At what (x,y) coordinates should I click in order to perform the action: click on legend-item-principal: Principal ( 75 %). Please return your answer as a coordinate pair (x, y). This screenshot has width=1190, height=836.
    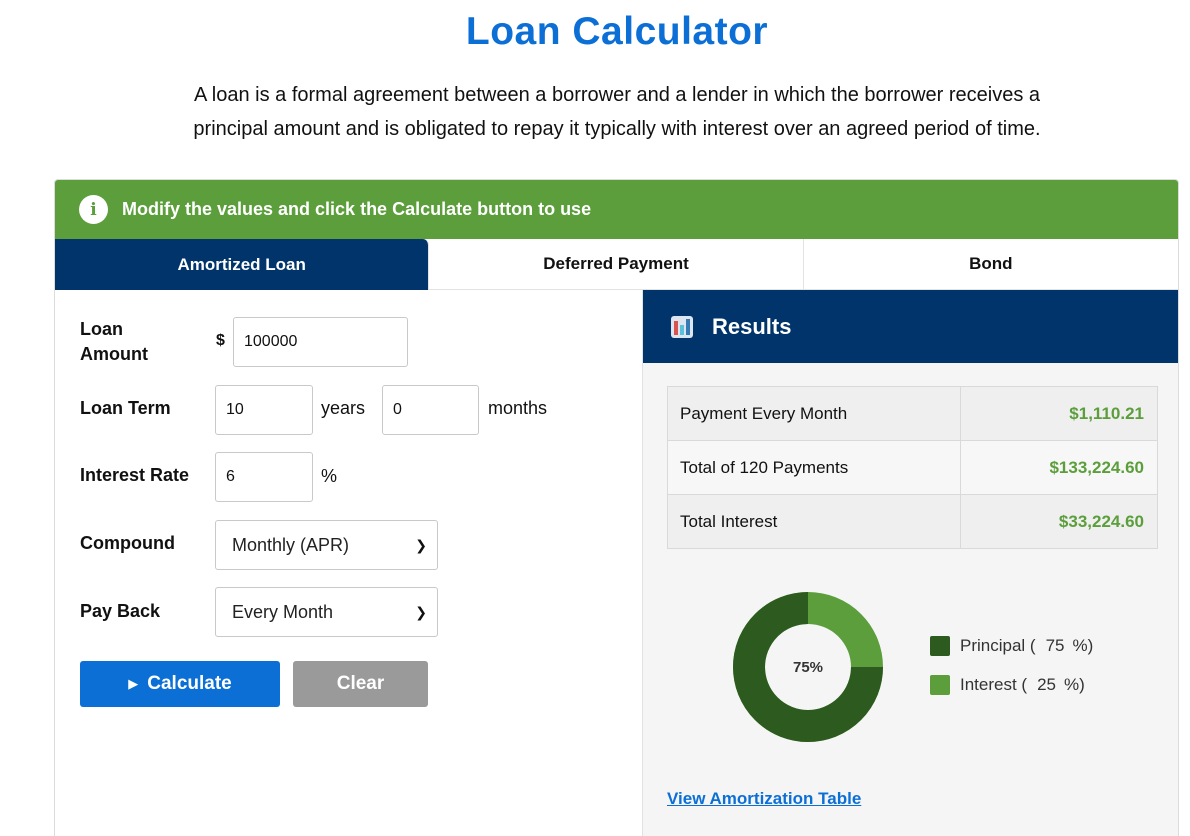
    Looking at the image, I should click on (1011, 646).